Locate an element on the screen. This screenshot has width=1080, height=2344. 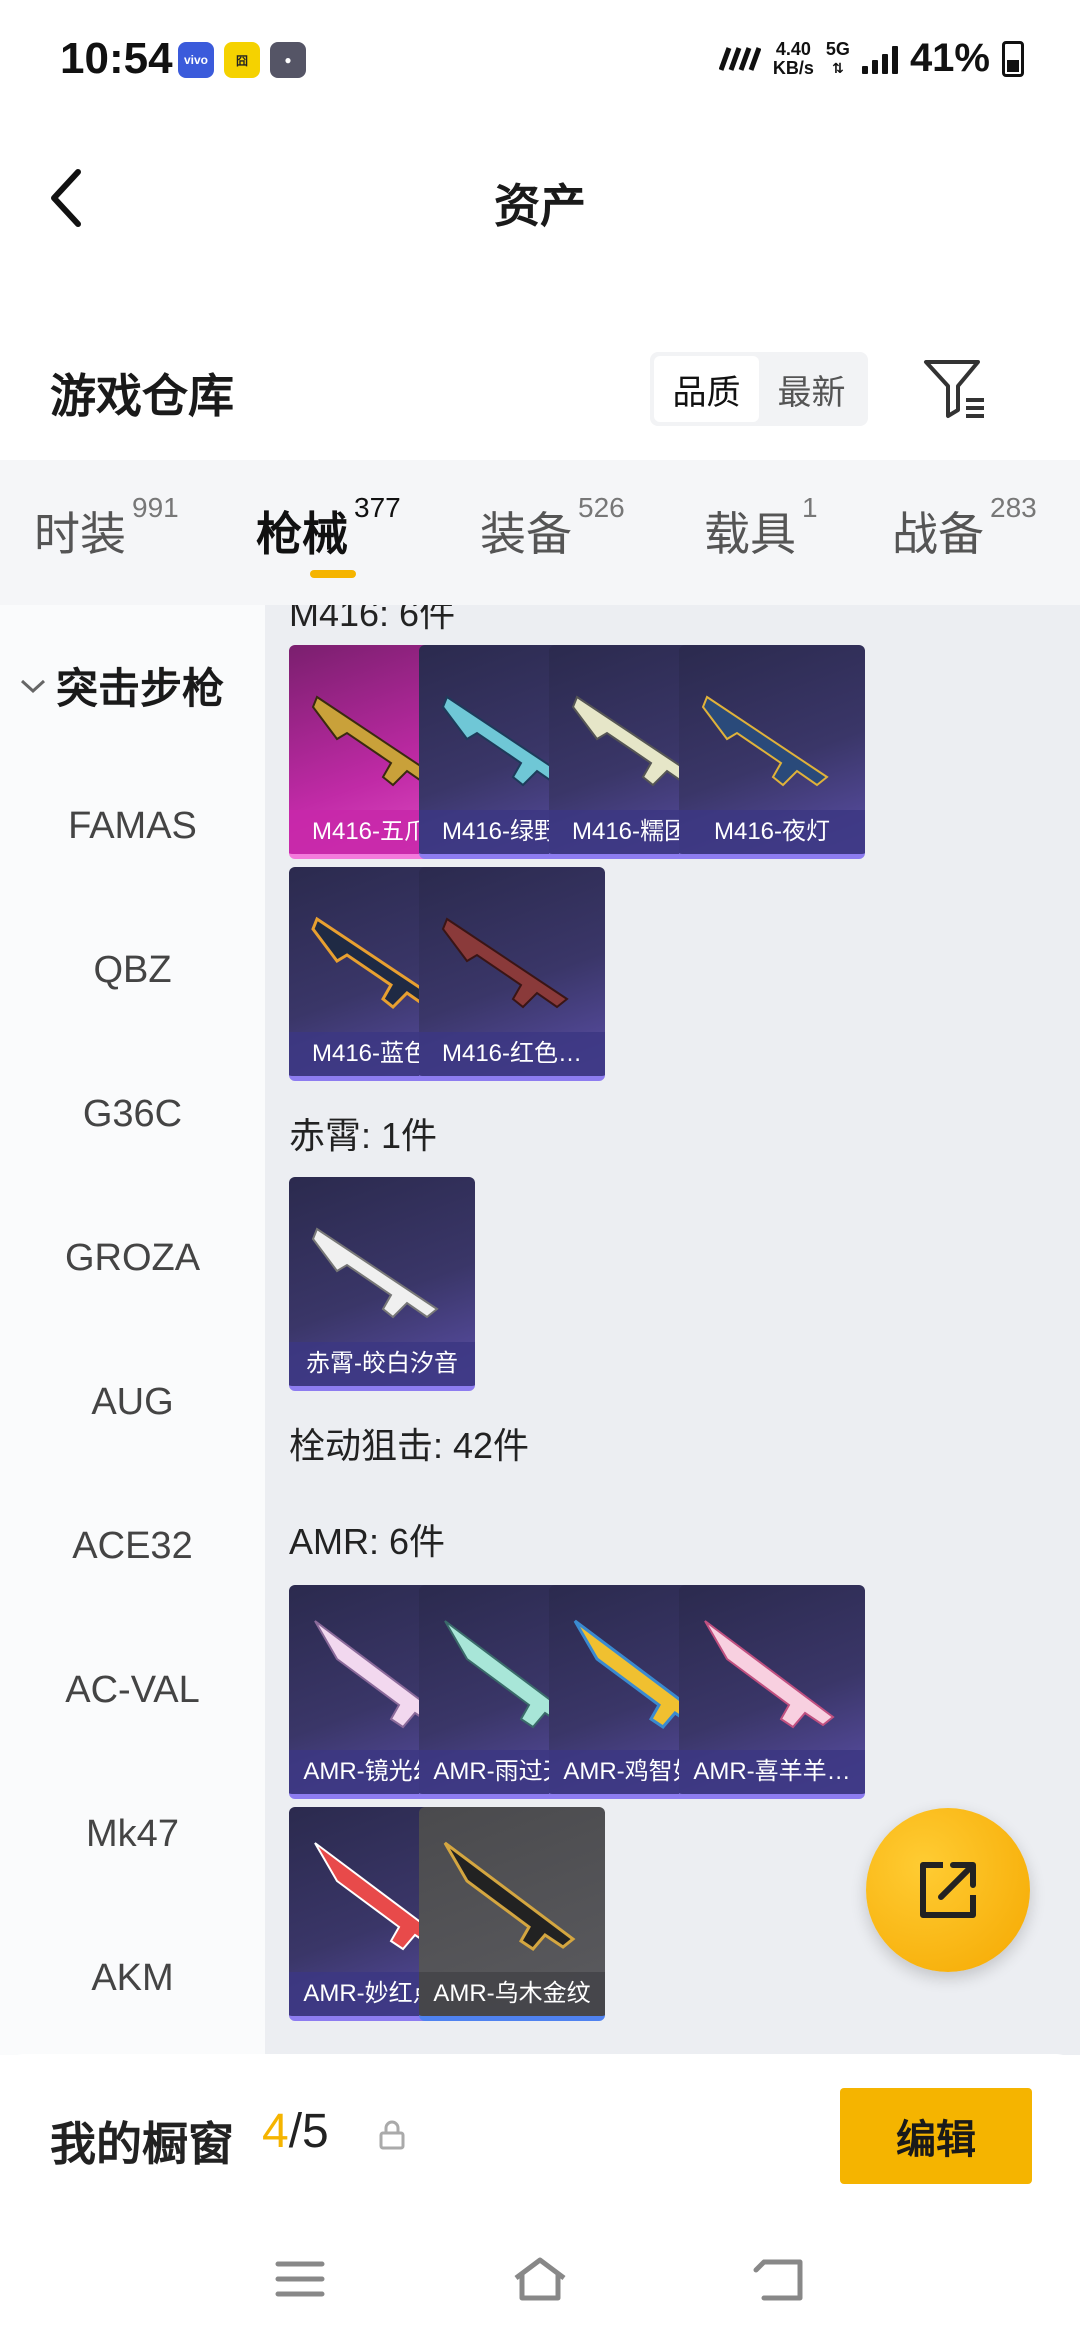
tab-guns: 枪械377 is located at coordinates (328, 528).